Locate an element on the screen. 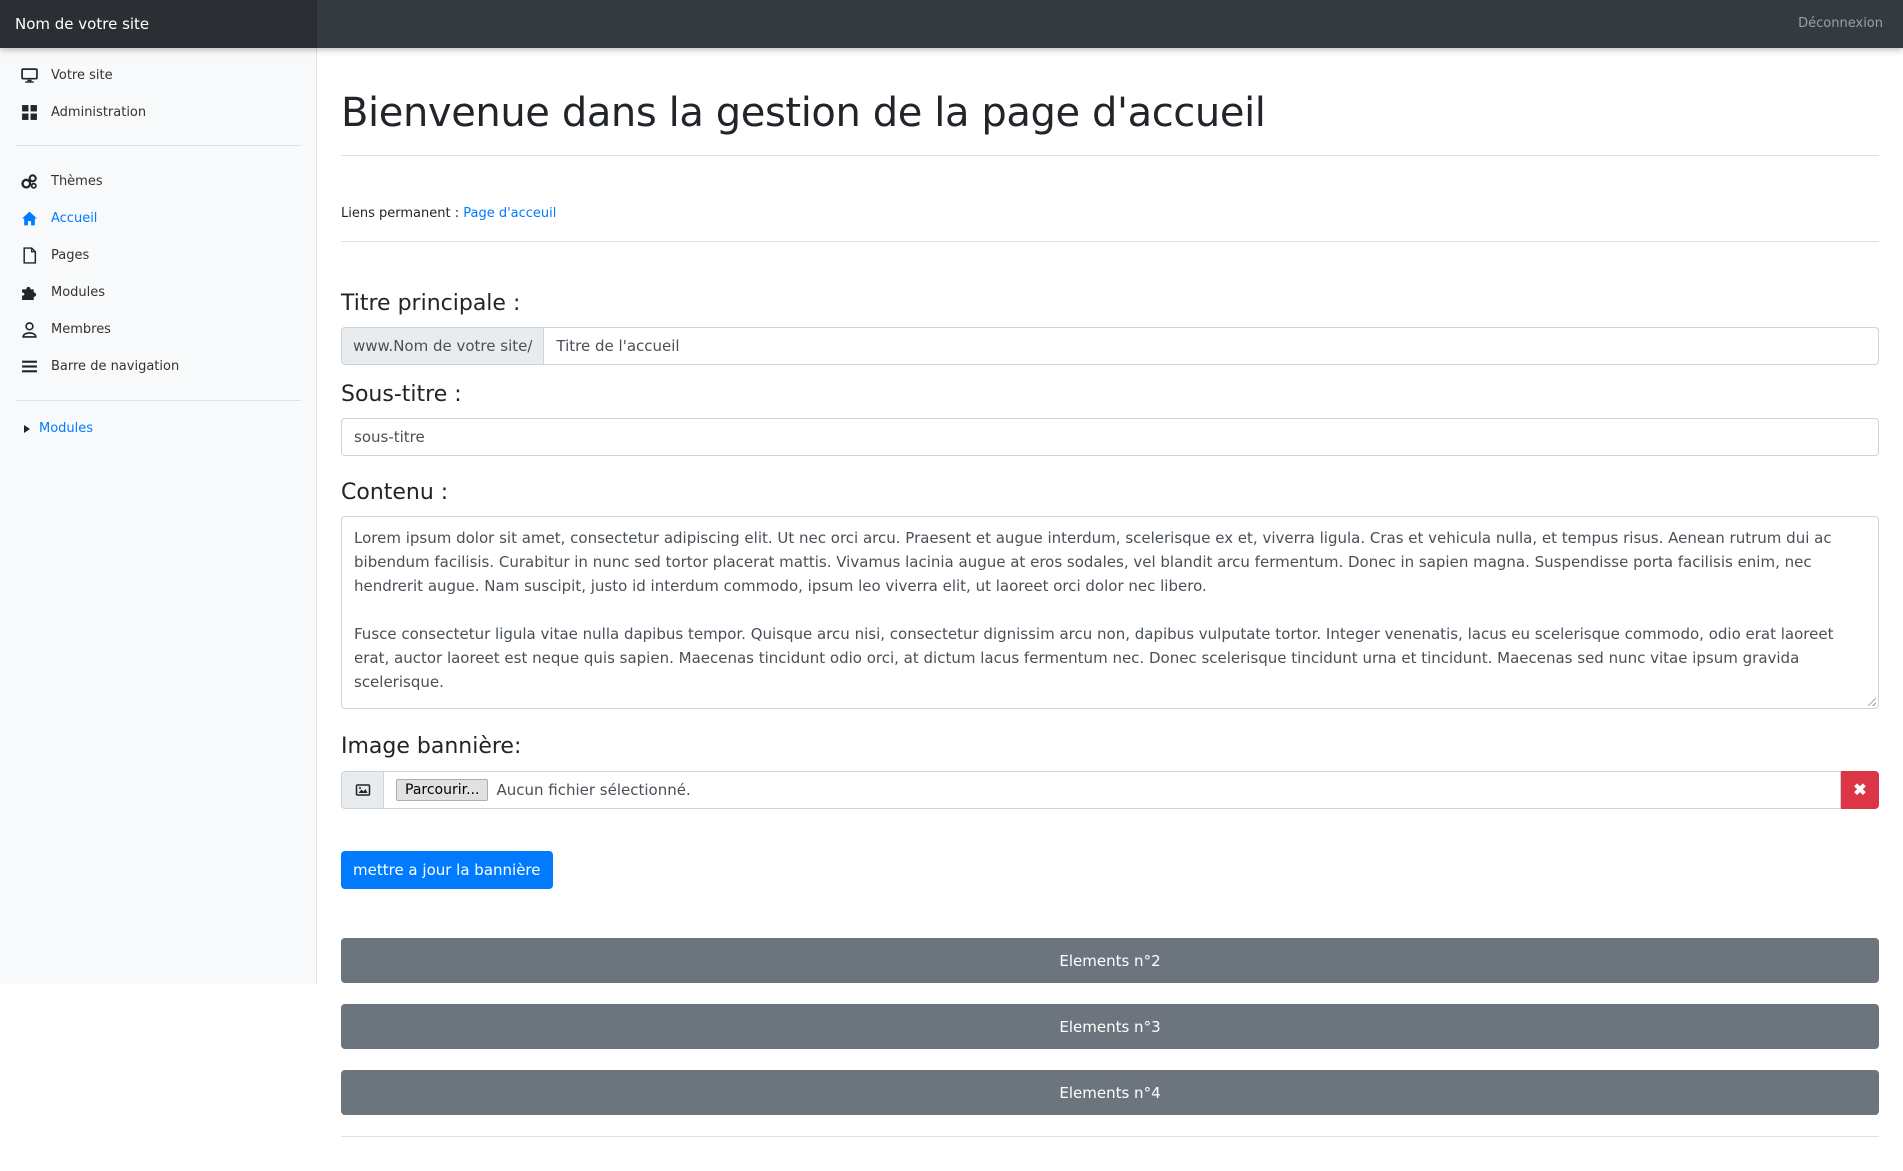 This screenshot has width=1903, height=1171. main-title-label: Titre principale : is located at coordinates (431, 303).